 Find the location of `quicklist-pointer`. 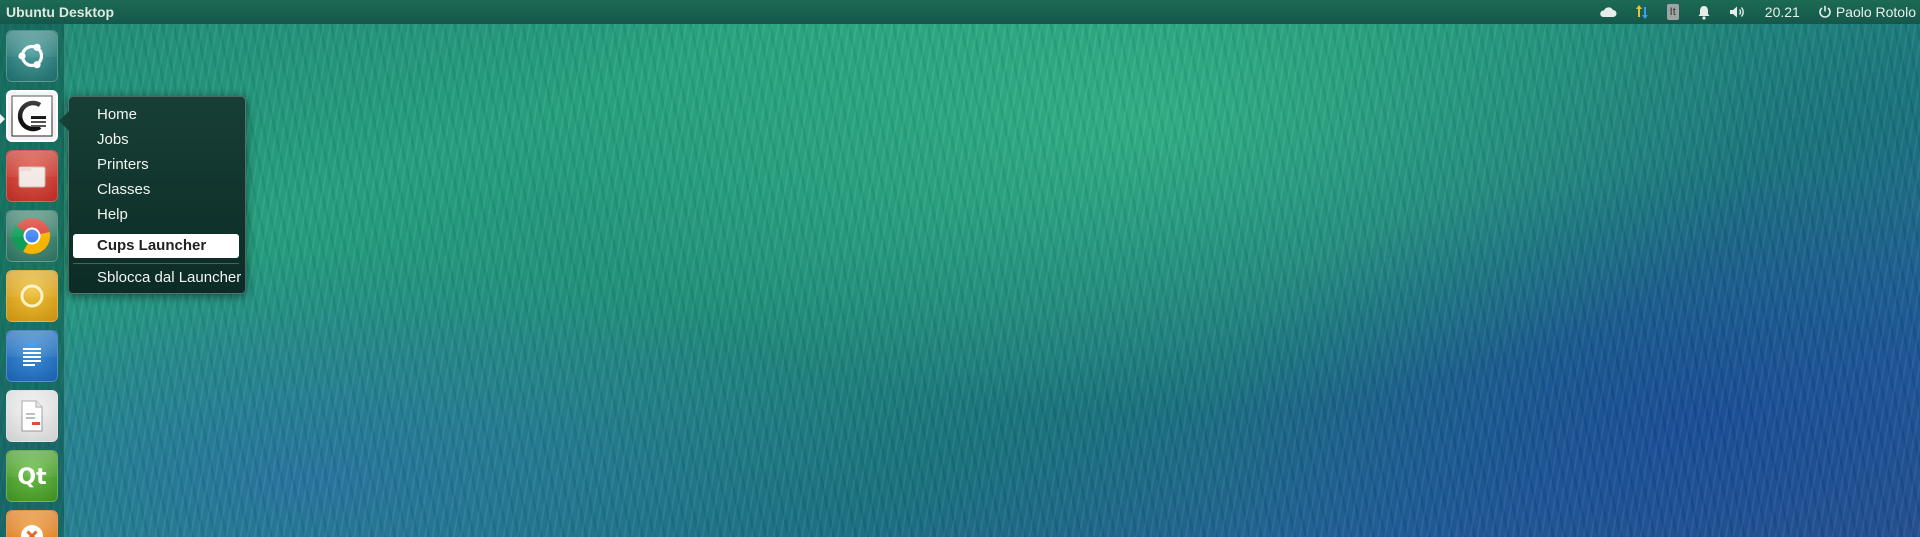

quicklist-pointer is located at coordinates (64, 121).